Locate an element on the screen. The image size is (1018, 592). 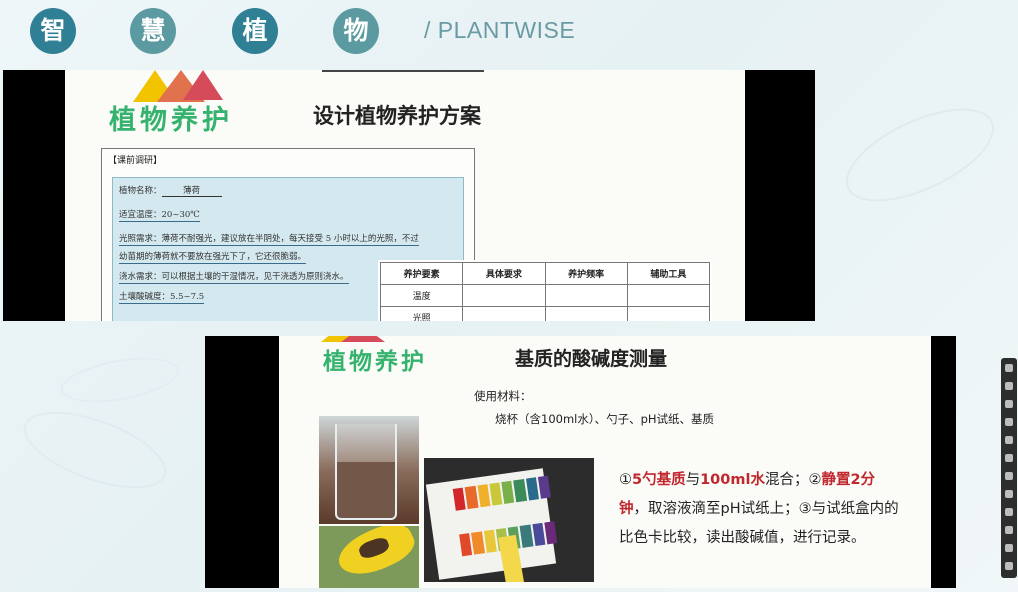
highlighter-tool-icon is located at coordinates (1009, 404).